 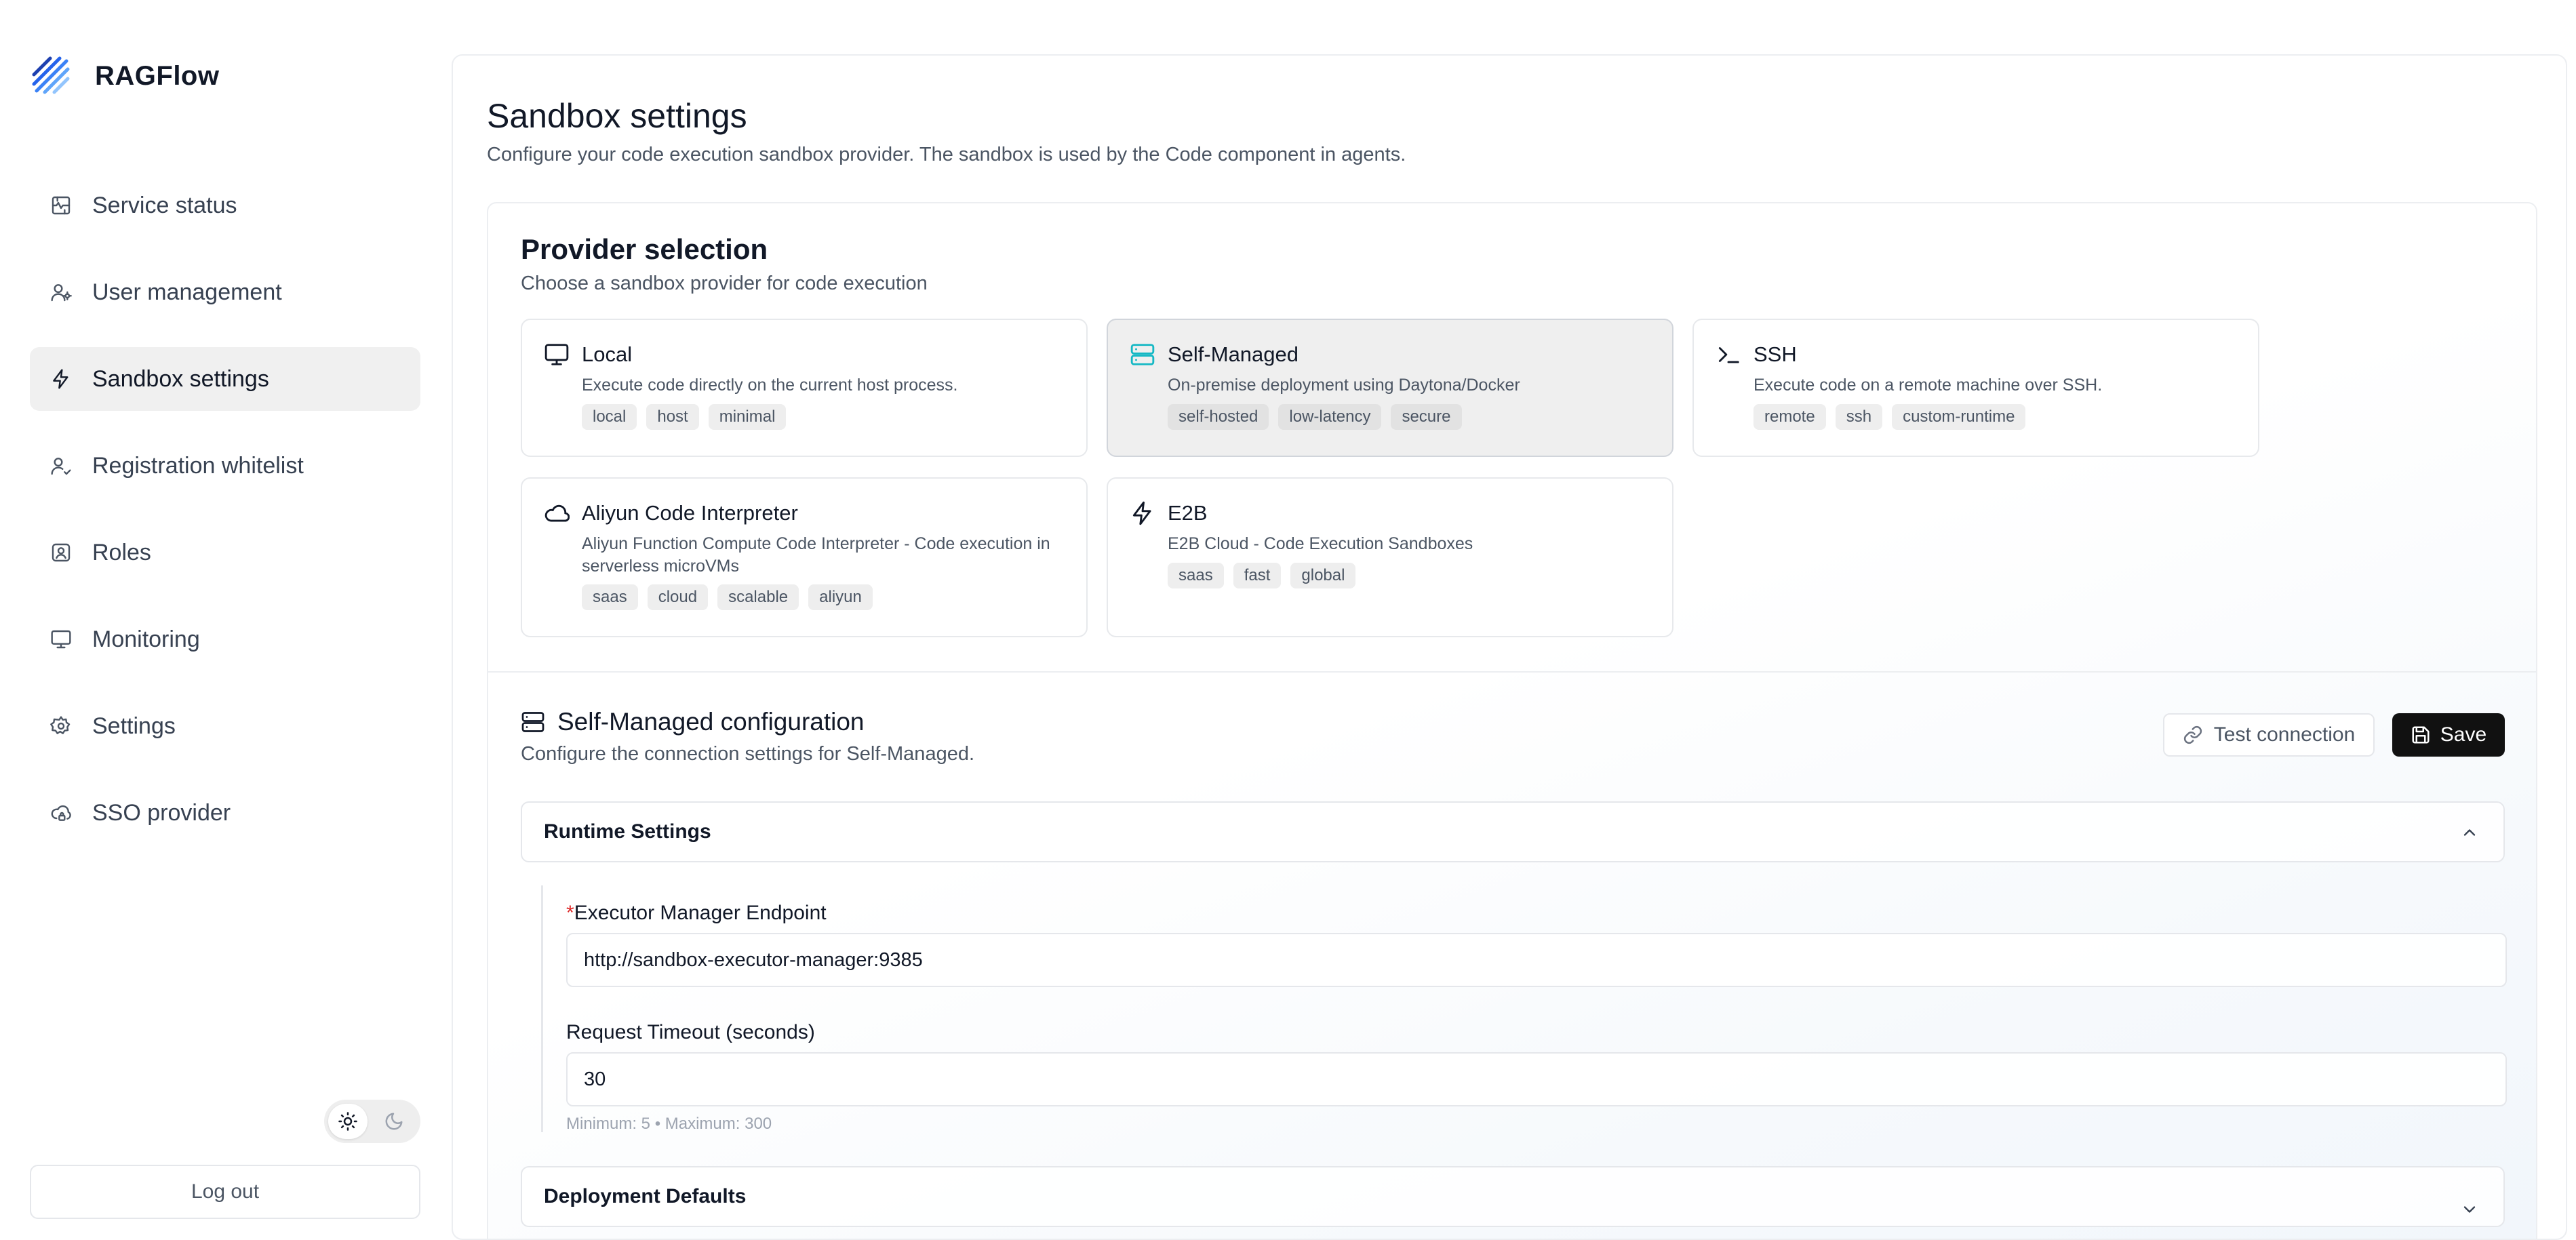 I want to click on roles-icon, so click(x=62, y=552).